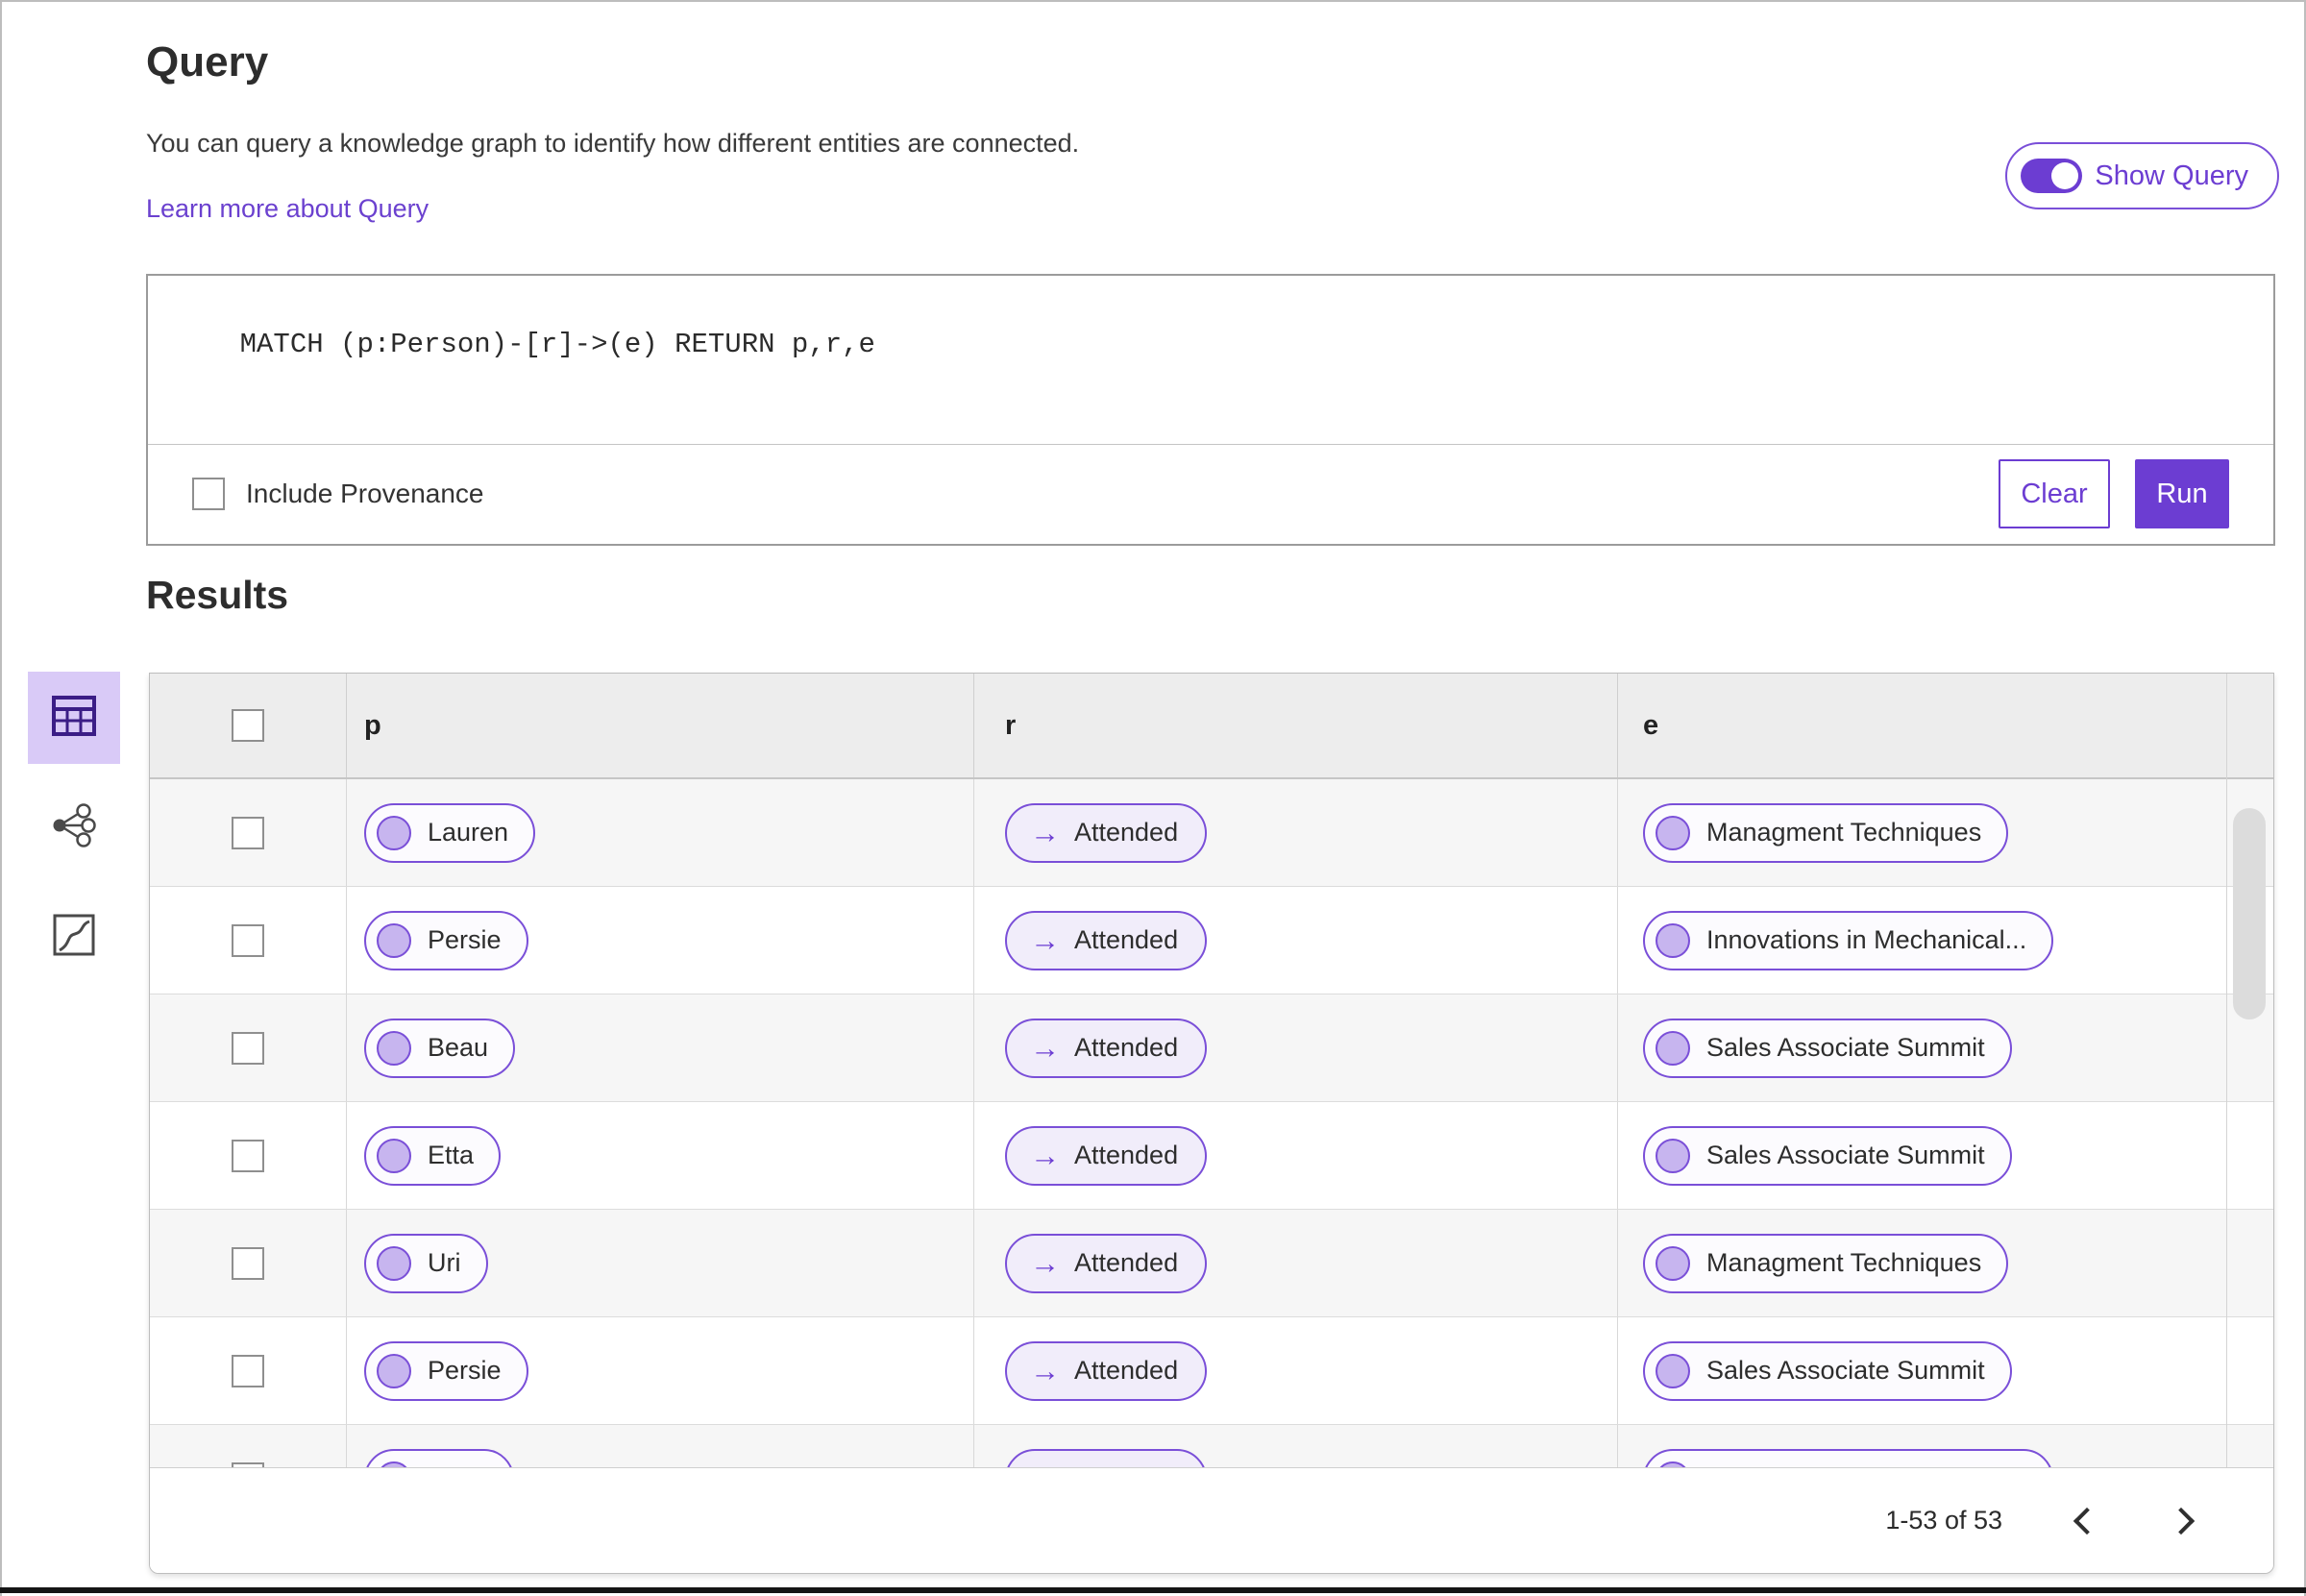 The height and width of the screenshot is (1596, 2306). What do you see at coordinates (365, 494) in the screenshot?
I see `include-provenance-label: Include Provenance` at bounding box center [365, 494].